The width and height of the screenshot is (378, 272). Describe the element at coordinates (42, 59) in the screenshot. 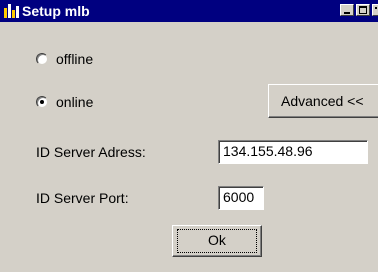

I see `offline-radio` at that location.